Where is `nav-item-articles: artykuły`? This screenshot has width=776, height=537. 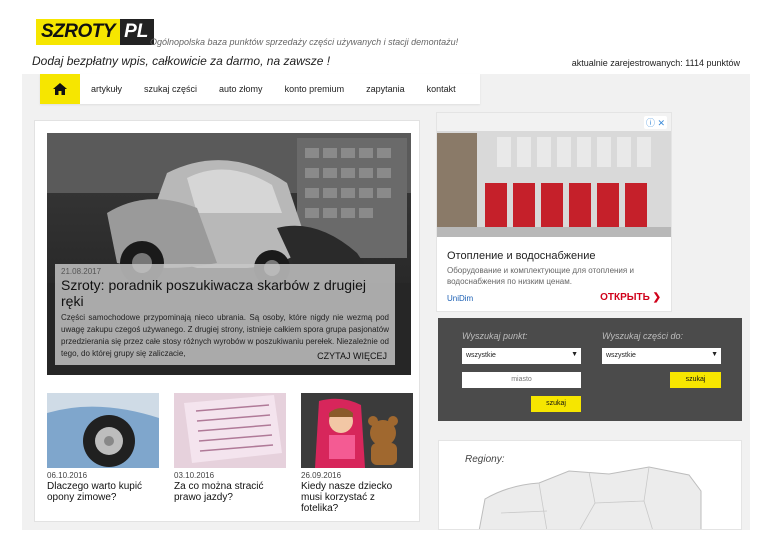 nav-item-articles: artykuły is located at coordinates (106, 89).